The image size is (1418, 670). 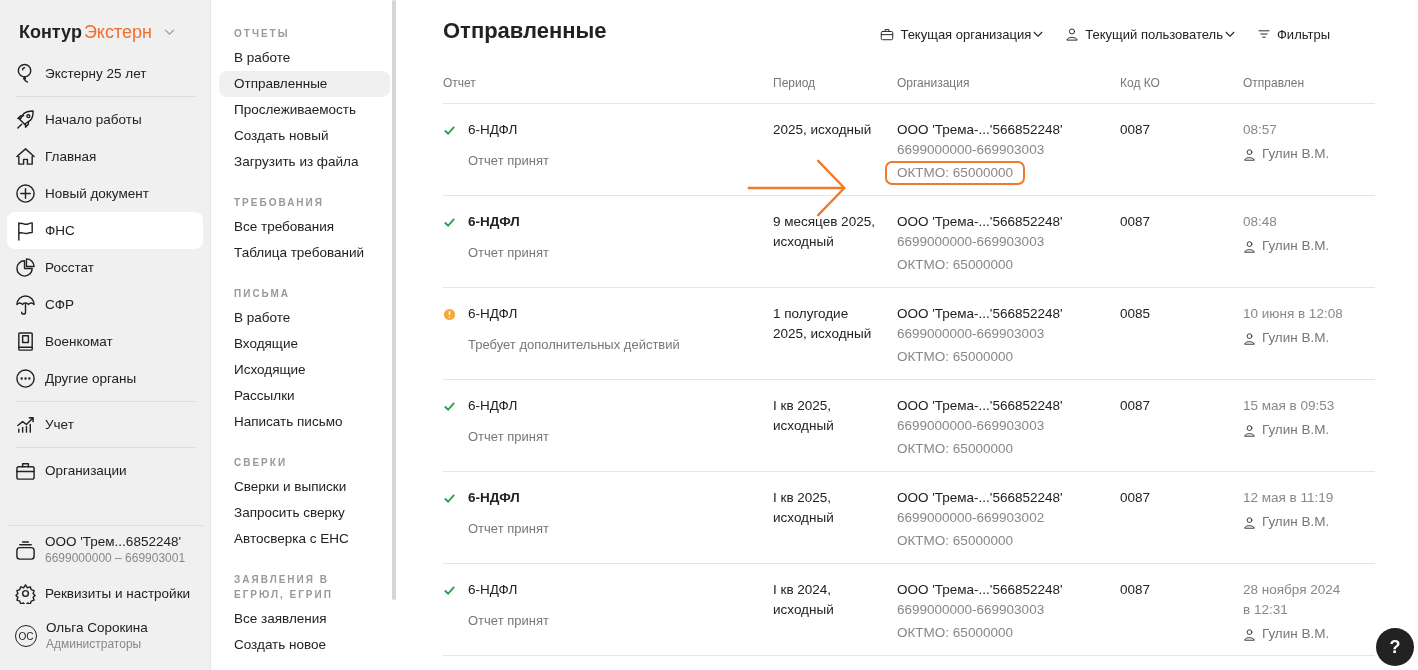 What do you see at coordinates (113, 542) in the screenshot?
I see `organization-name: ООО 'Трем...6852248'` at bounding box center [113, 542].